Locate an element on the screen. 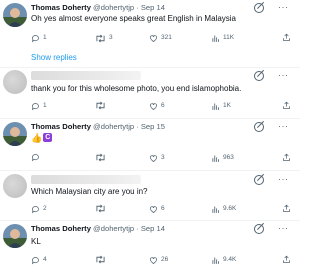 Image resolution: width=320 pixels, height=275 pixels. views-button: 1K is located at coordinates (221, 106).